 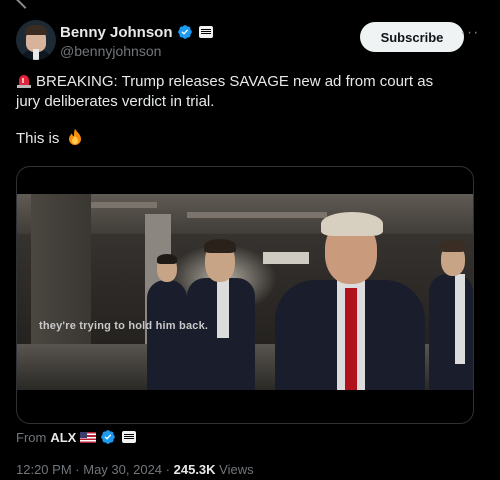 I want to click on person-trump, so click(x=350, y=299).